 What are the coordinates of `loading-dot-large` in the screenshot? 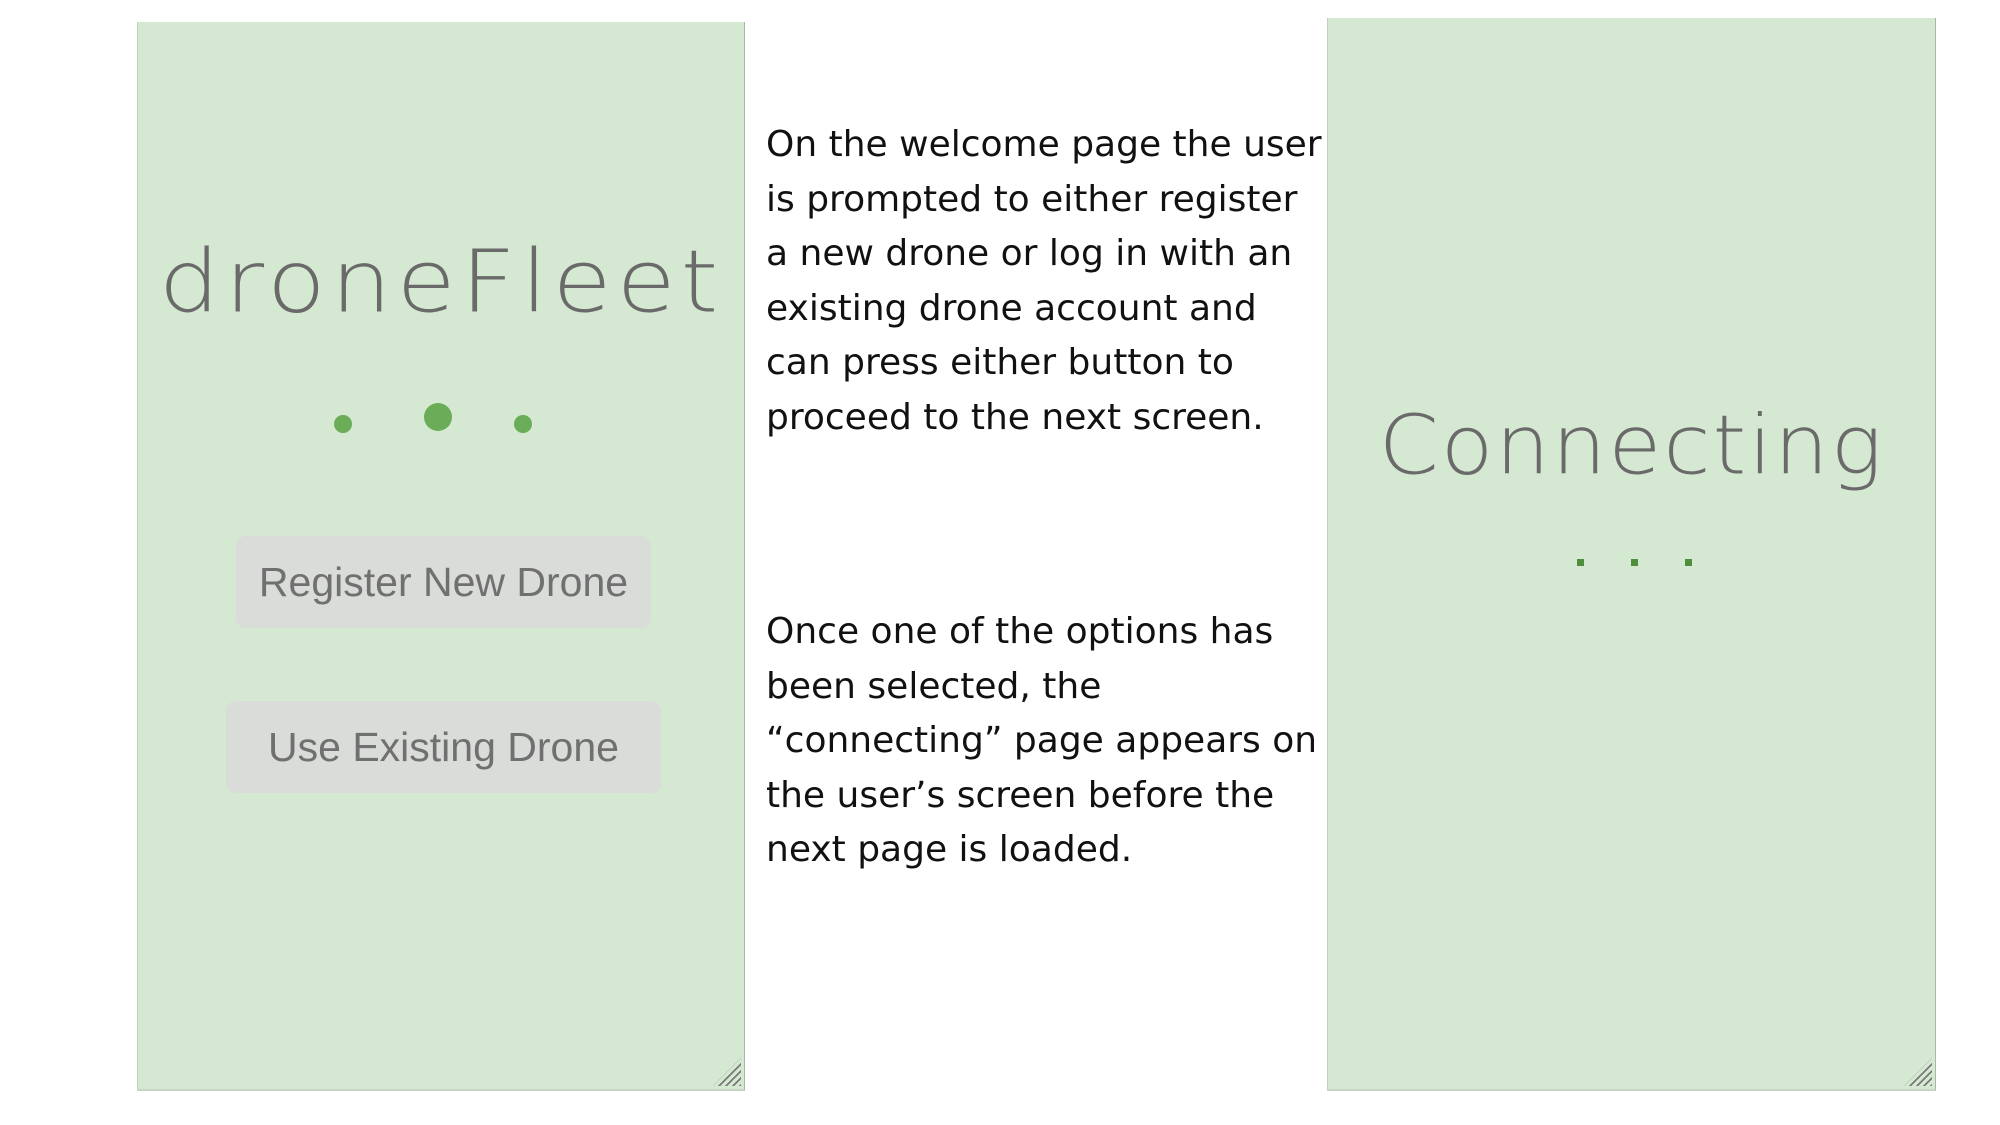 It's located at (438, 417).